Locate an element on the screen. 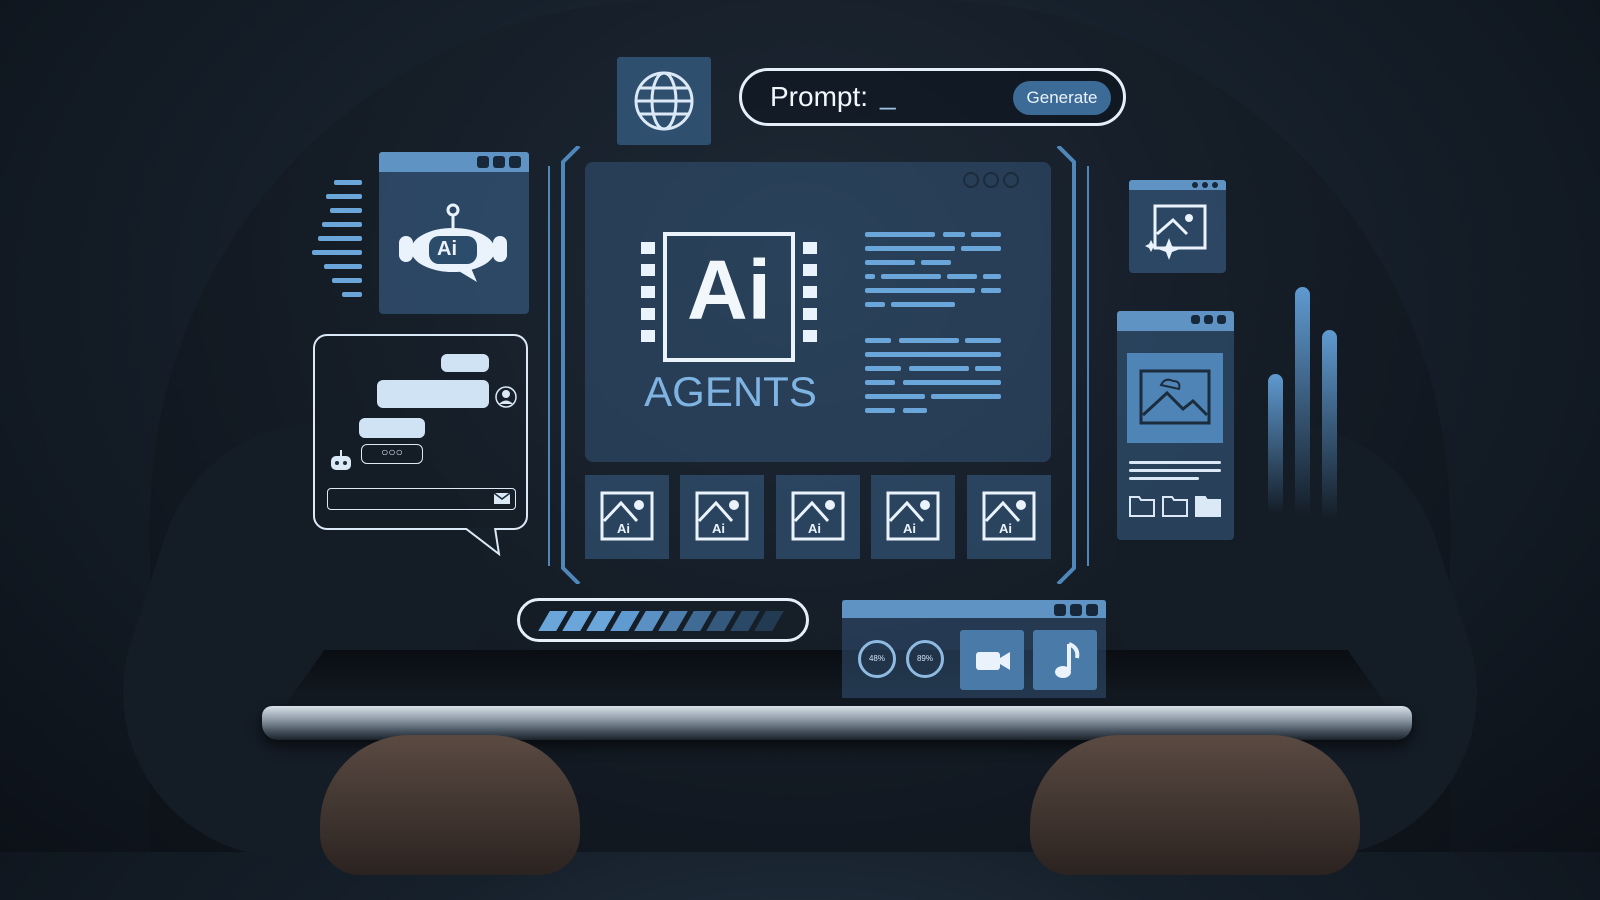 Image resolution: width=1600 pixels, height=900 pixels. left-bracket is located at coordinates (564, 365).